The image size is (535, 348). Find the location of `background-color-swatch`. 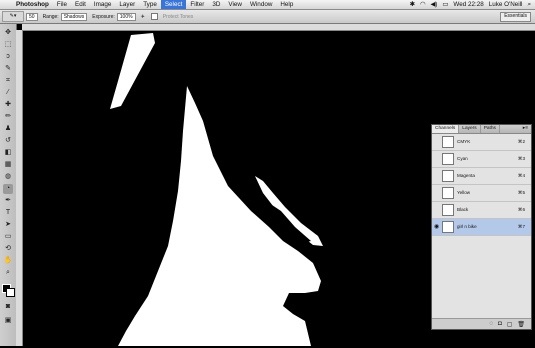

background-color-swatch is located at coordinates (10, 292).